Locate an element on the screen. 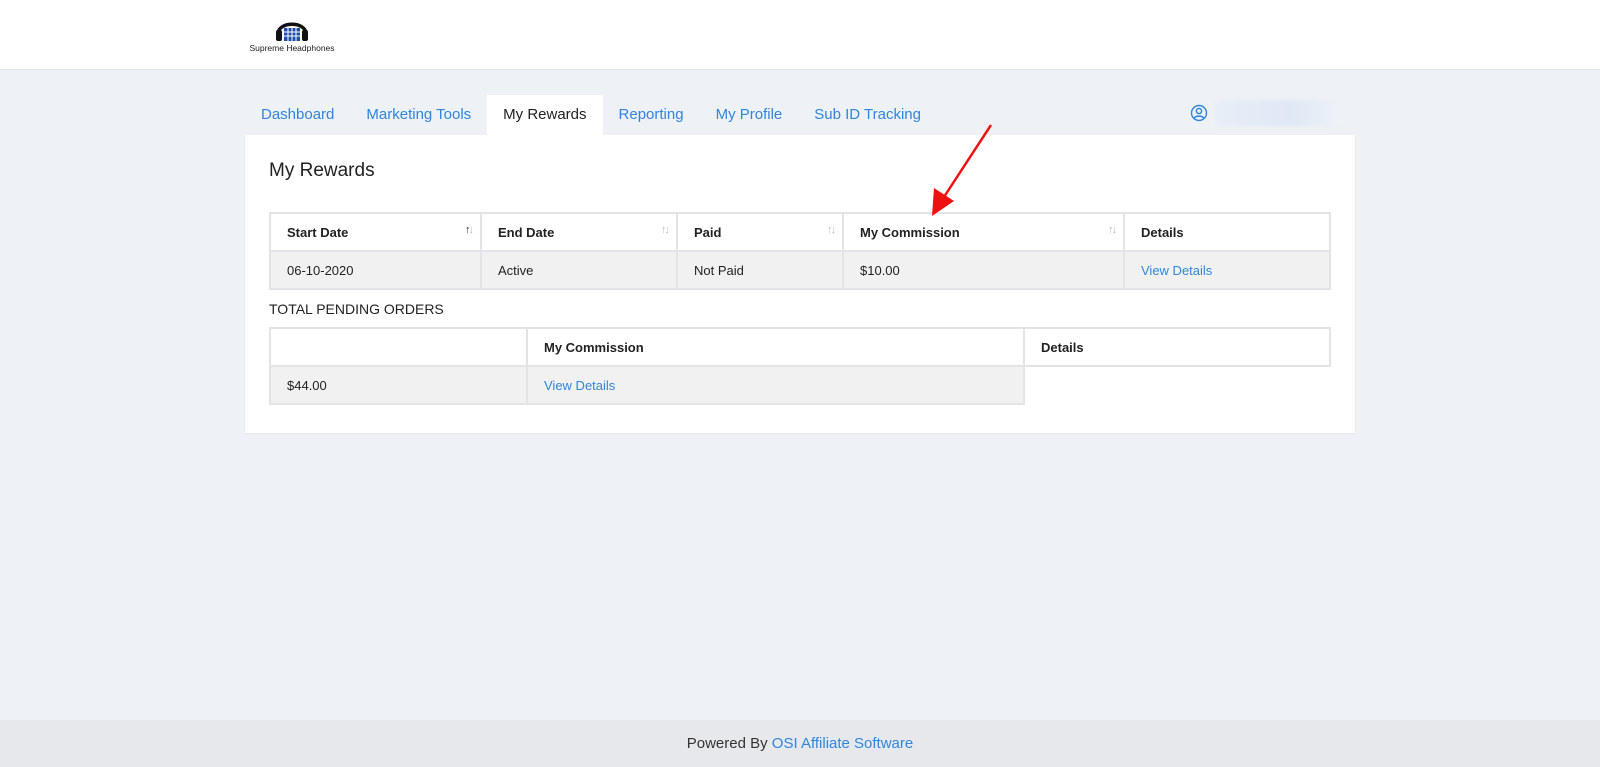 The height and width of the screenshot is (767, 1600). footer-link-osi: OSI Affiliate Software is located at coordinates (842, 743).